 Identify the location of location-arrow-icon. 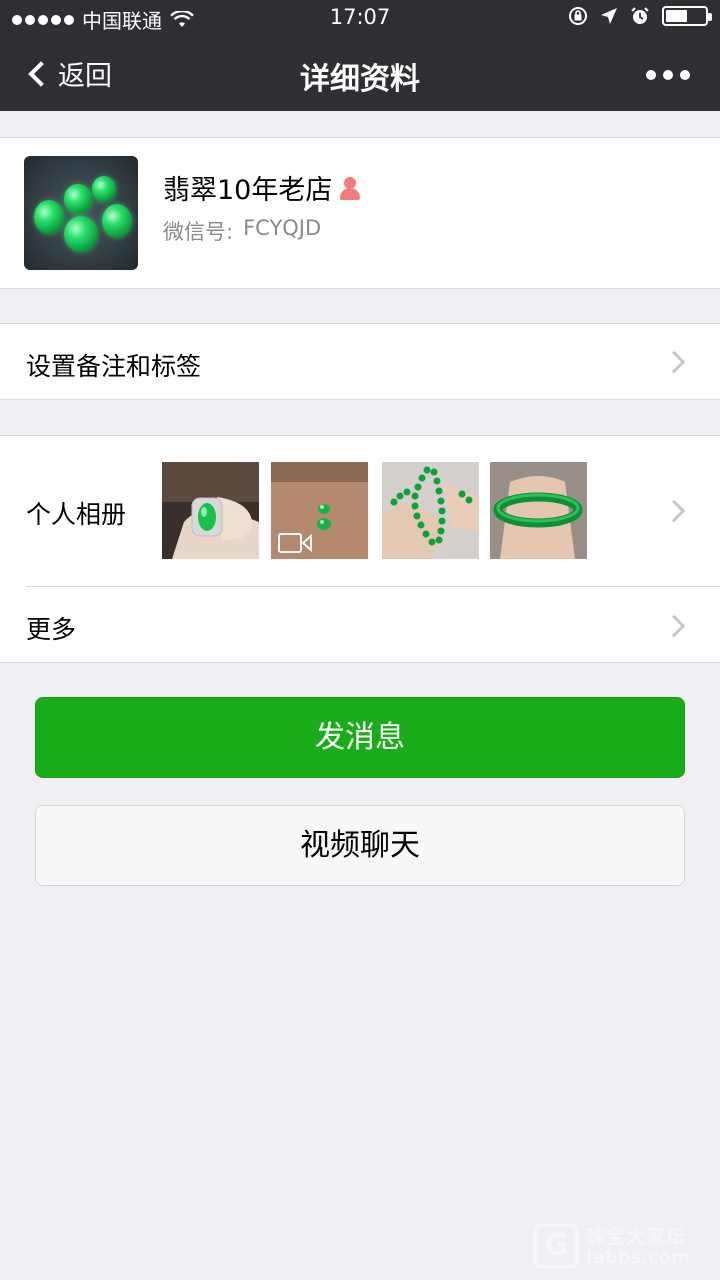
(609, 16).